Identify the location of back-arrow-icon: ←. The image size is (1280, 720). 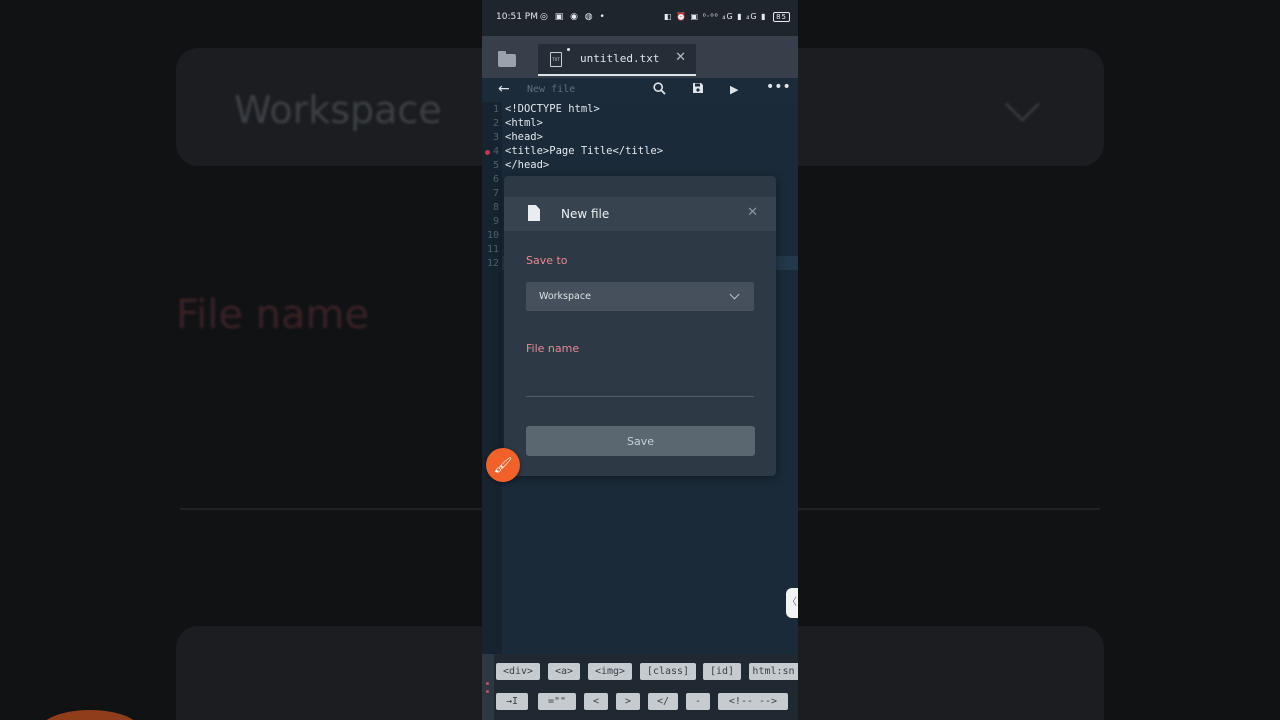
(504, 89).